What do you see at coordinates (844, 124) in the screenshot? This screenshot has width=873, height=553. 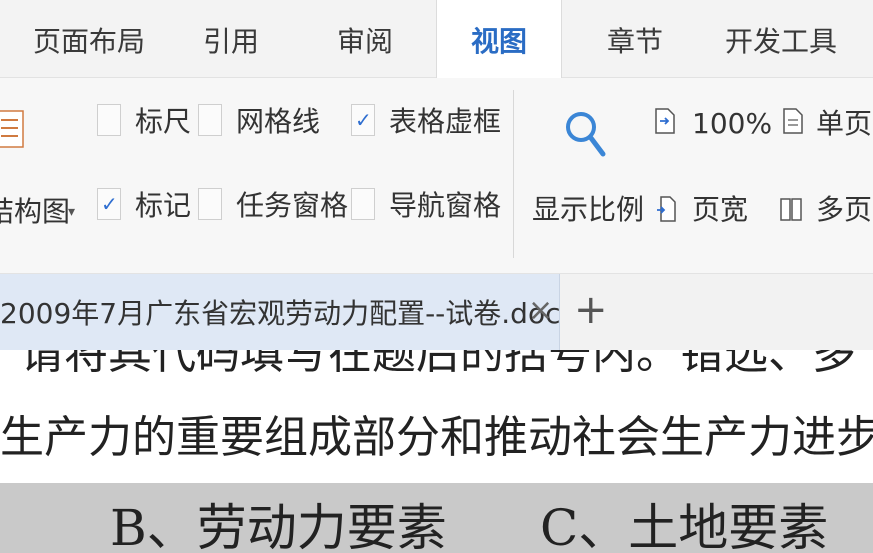 I see `single-page-button: 单页` at bounding box center [844, 124].